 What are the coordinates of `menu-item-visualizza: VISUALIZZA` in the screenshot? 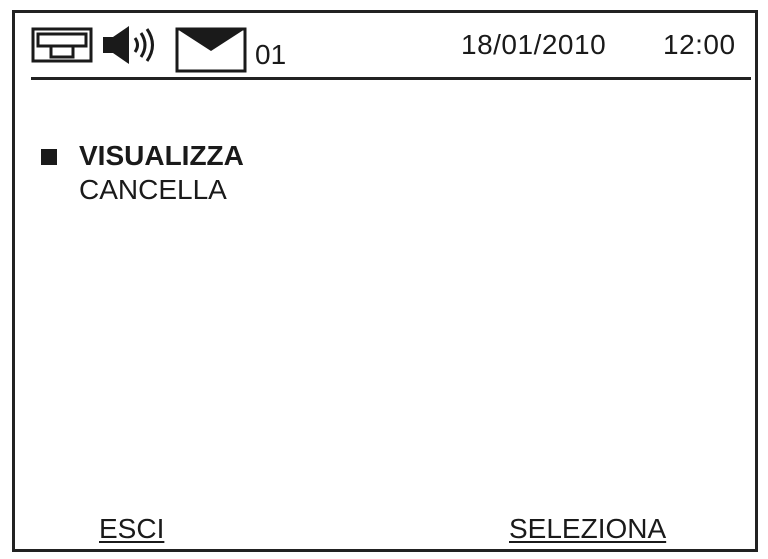 It's located at (161, 156).